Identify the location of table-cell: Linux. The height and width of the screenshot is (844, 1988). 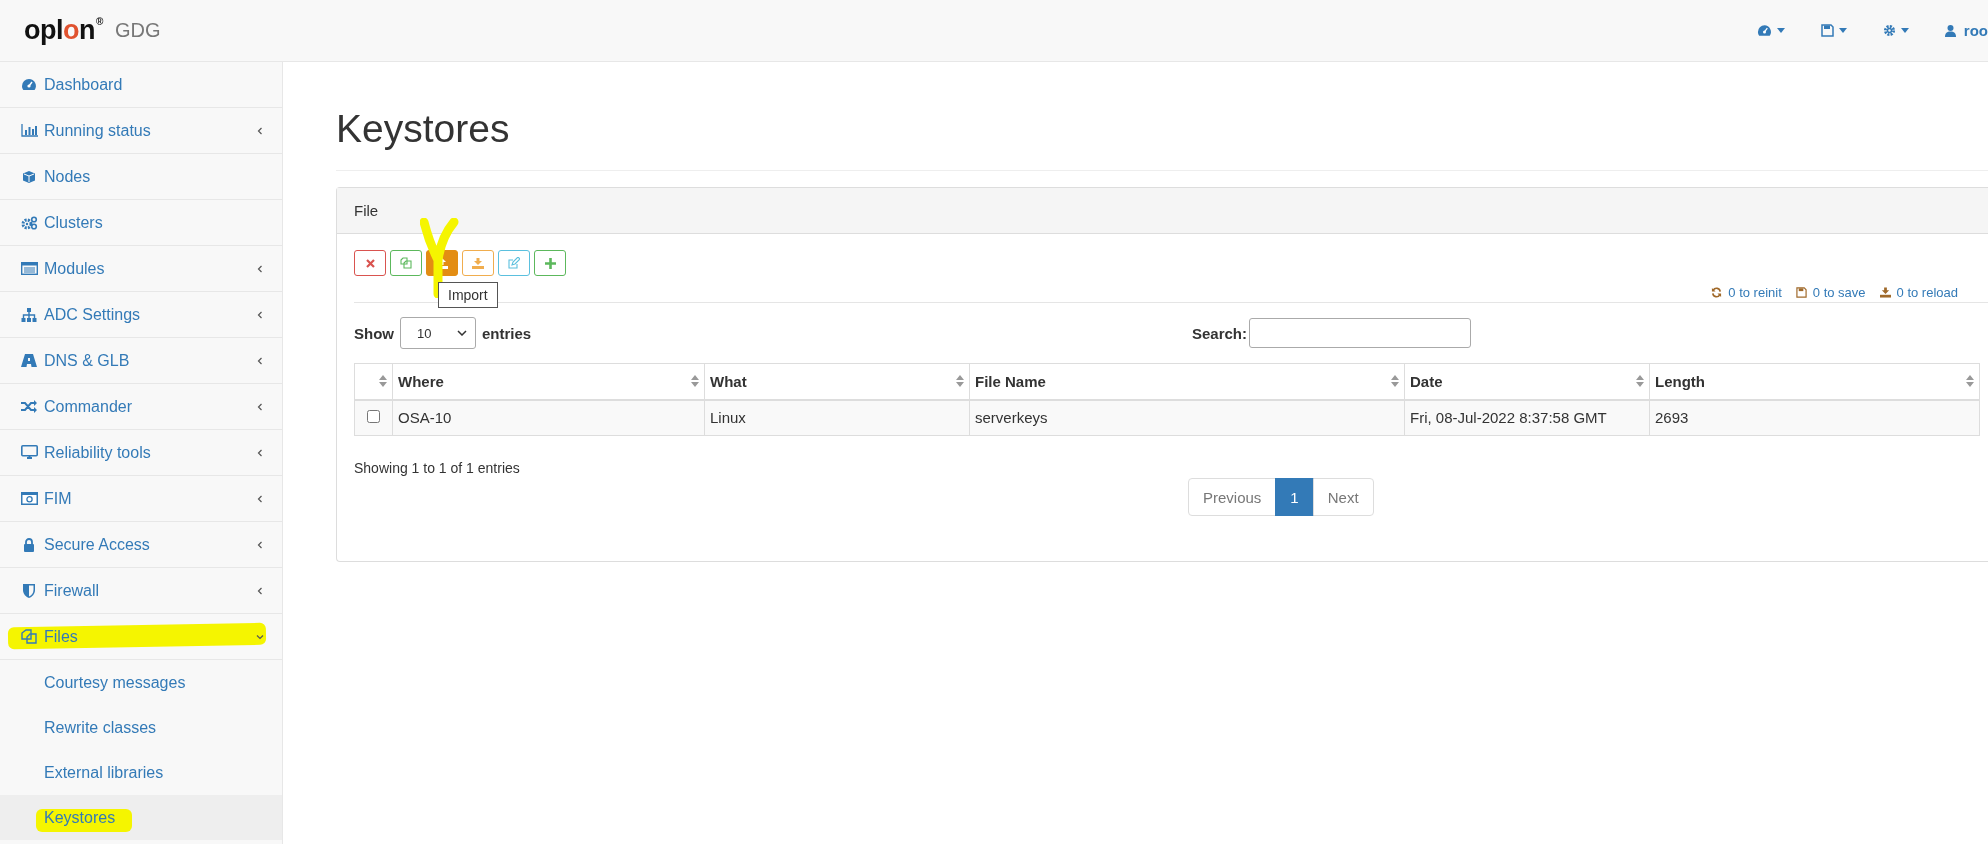
(837, 417).